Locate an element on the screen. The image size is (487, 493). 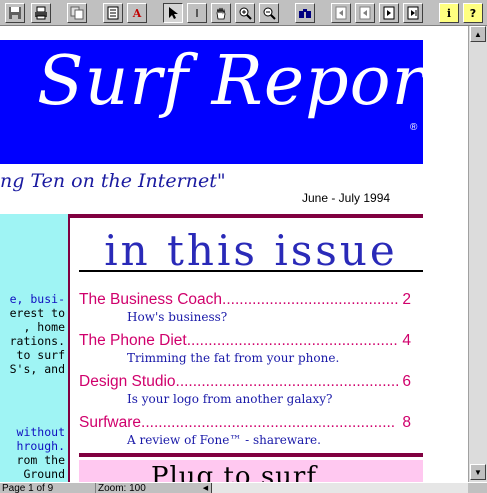
last-page-icon is located at coordinates (413, 13).